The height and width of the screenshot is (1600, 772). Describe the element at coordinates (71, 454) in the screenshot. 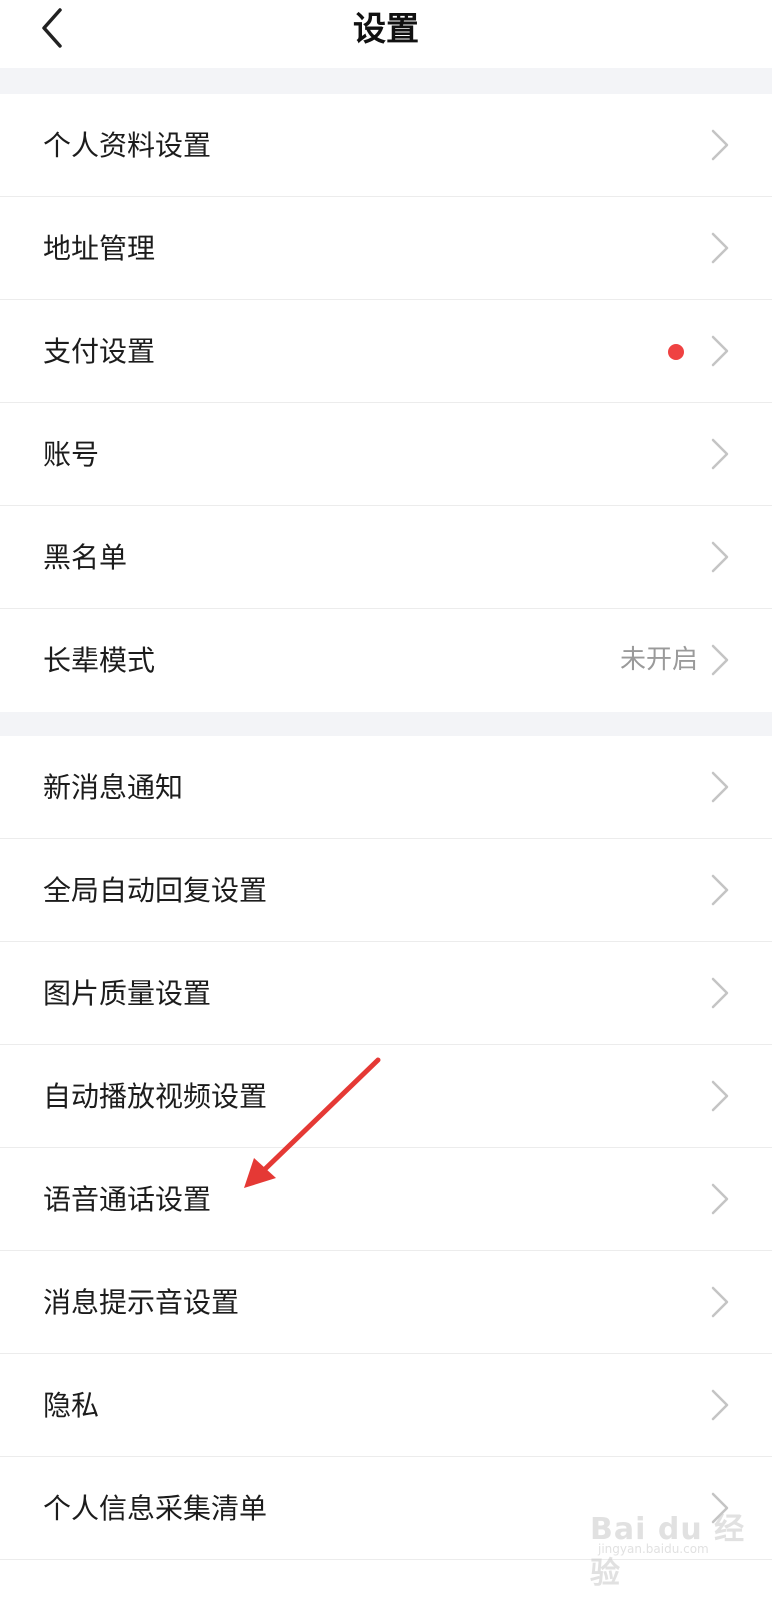

I see `row-label: 账号` at that location.